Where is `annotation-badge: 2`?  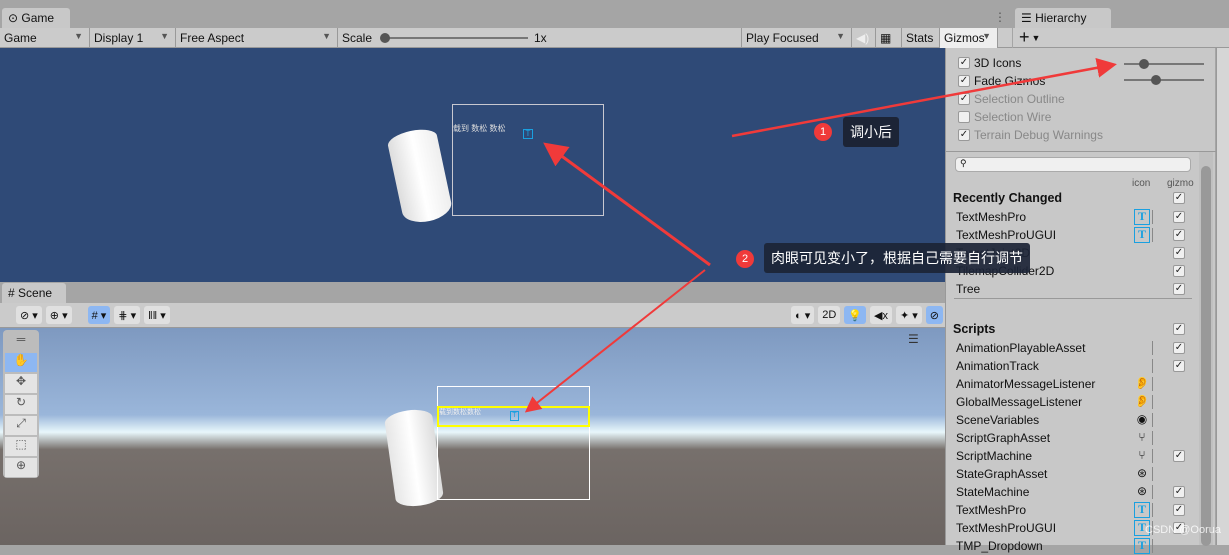
annotation-badge: 2 is located at coordinates (745, 259).